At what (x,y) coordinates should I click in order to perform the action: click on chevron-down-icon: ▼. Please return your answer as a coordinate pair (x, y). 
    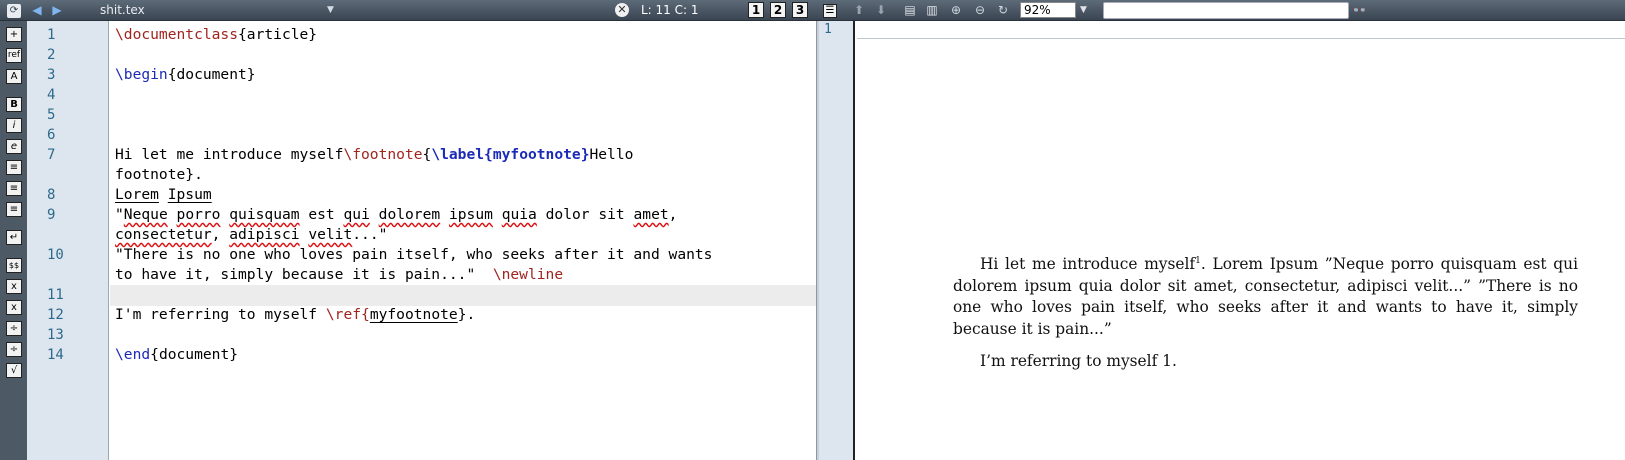
    Looking at the image, I should click on (330, 10).